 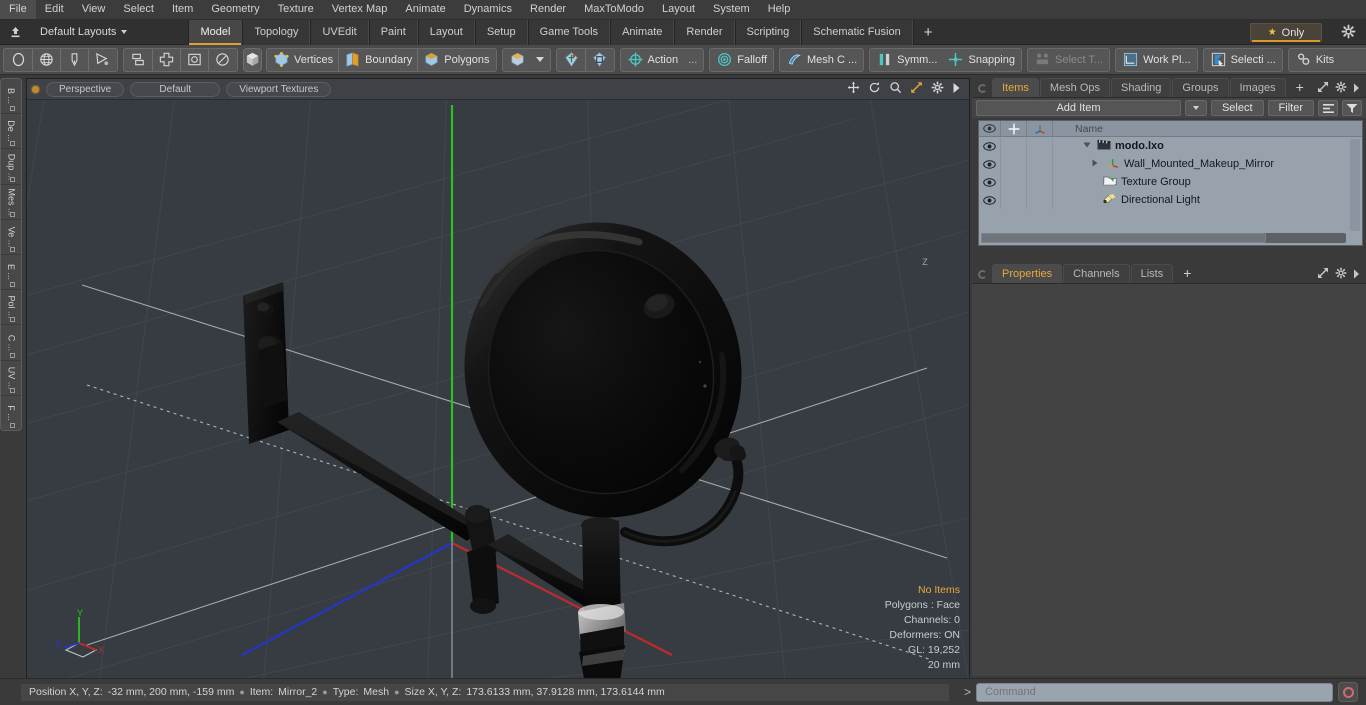 What do you see at coordinates (379, 59) in the screenshot?
I see `selection-mode-boundary: Boundary` at bounding box center [379, 59].